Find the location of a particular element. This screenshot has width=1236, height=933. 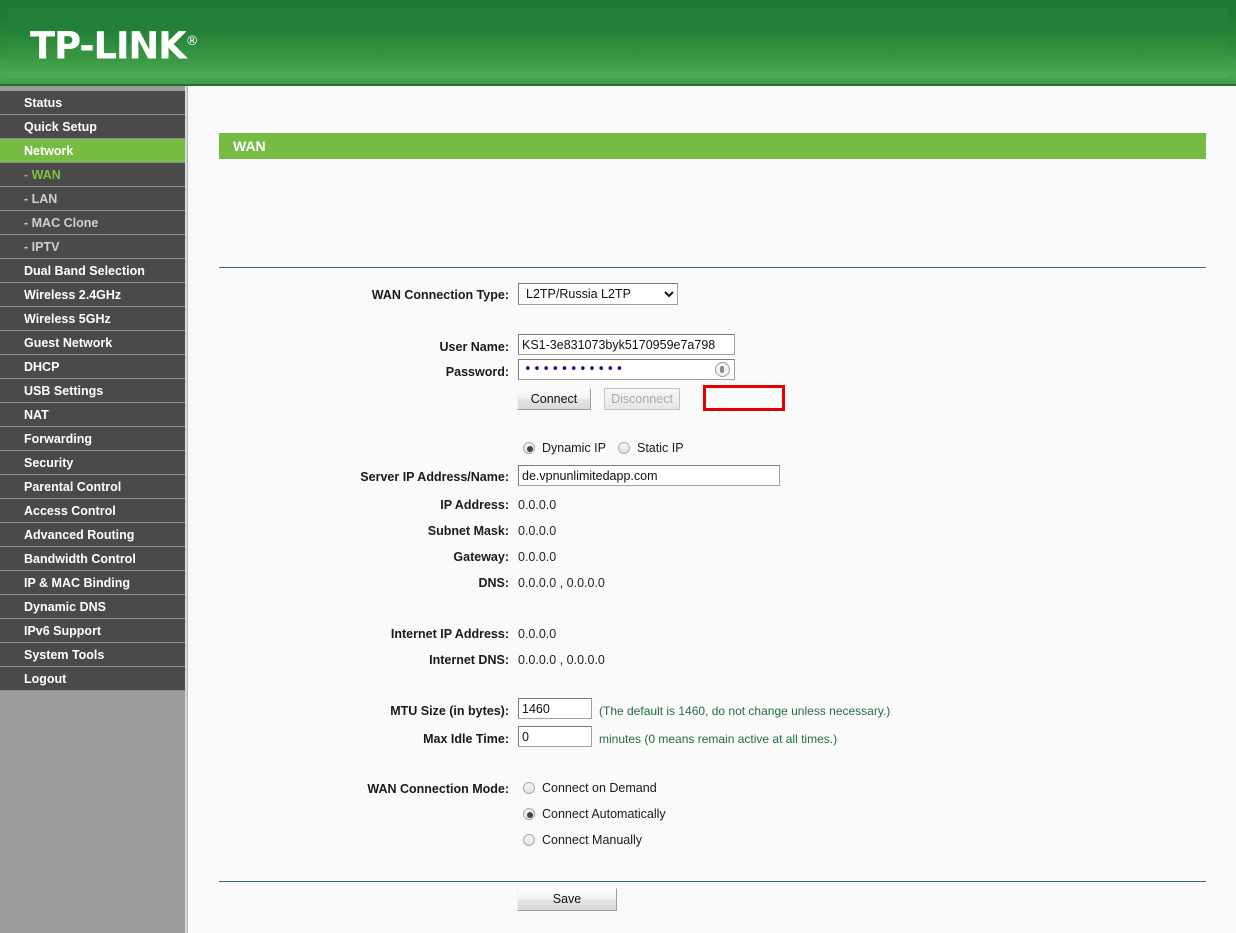

username-input is located at coordinates (626, 344).